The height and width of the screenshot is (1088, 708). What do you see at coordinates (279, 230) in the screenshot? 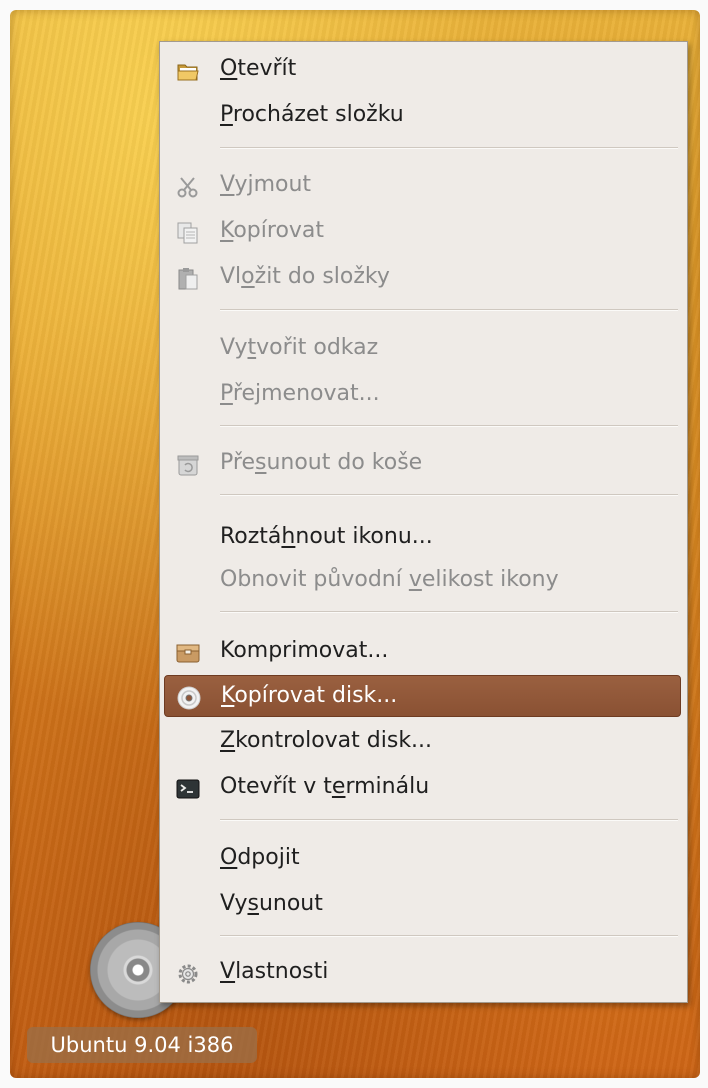
I see `menu-item-label-post: opírovat` at bounding box center [279, 230].